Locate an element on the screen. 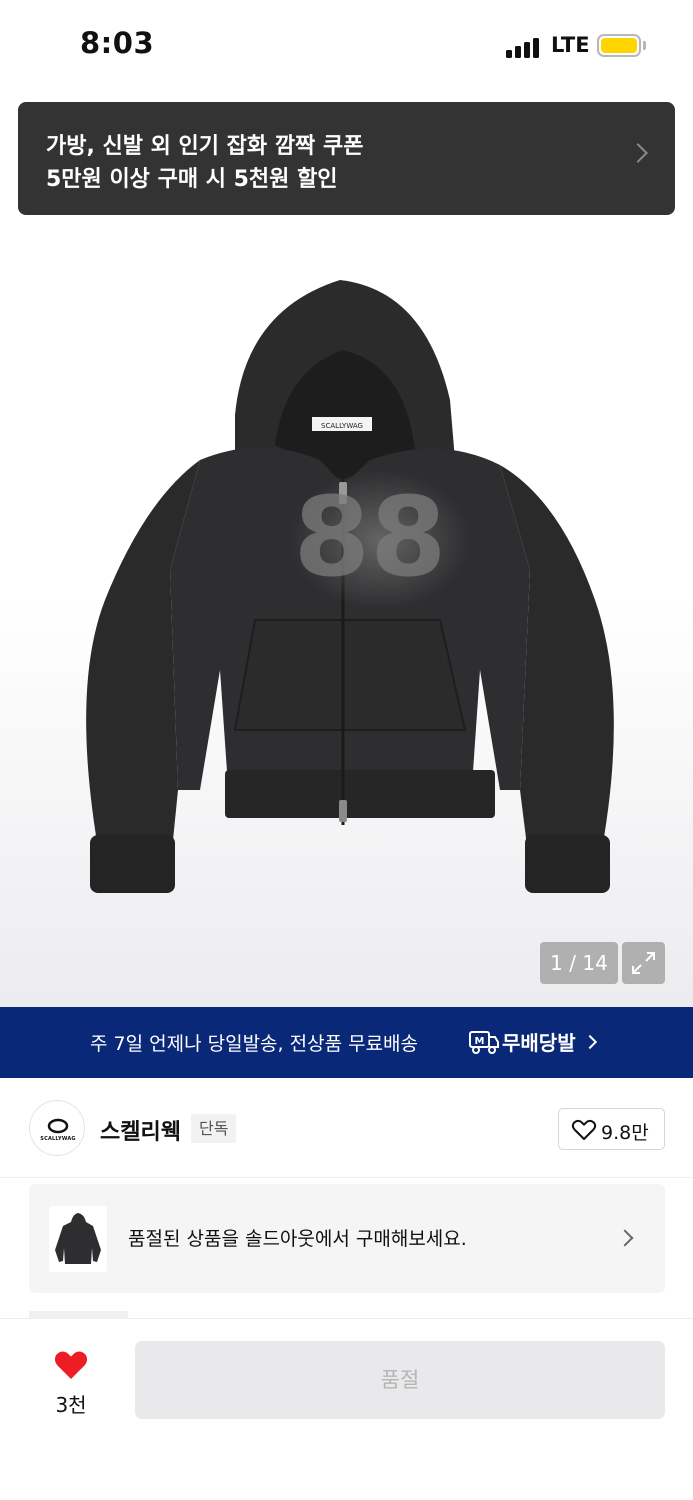  battery-tip is located at coordinates (644, 45).